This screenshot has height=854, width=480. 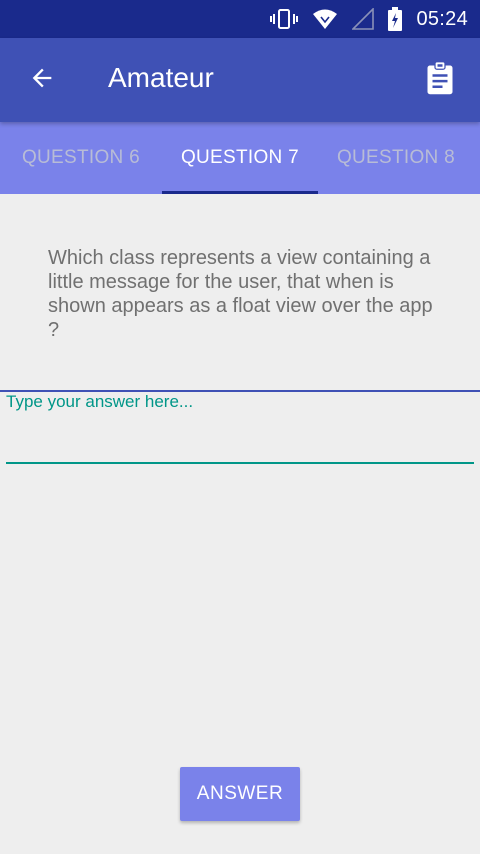 I want to click on signal-icon, so click(x=363, y=19).